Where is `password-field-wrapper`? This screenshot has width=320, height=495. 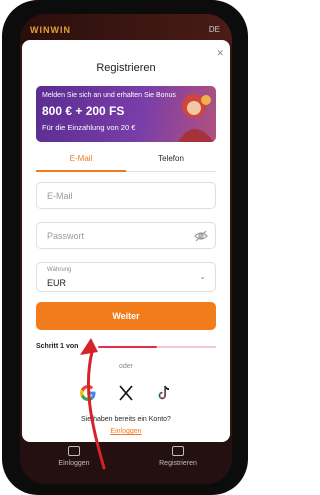
password-field-wrapper is located at coordinates (126, 235).